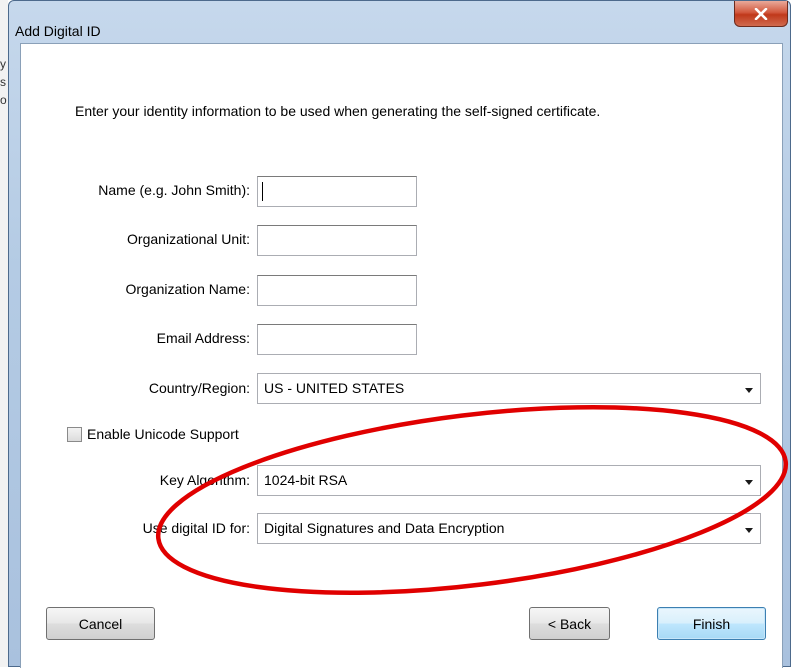 The width and height of the screenshot is (791, 668). I want to click on close-icon, so click(761, 13).